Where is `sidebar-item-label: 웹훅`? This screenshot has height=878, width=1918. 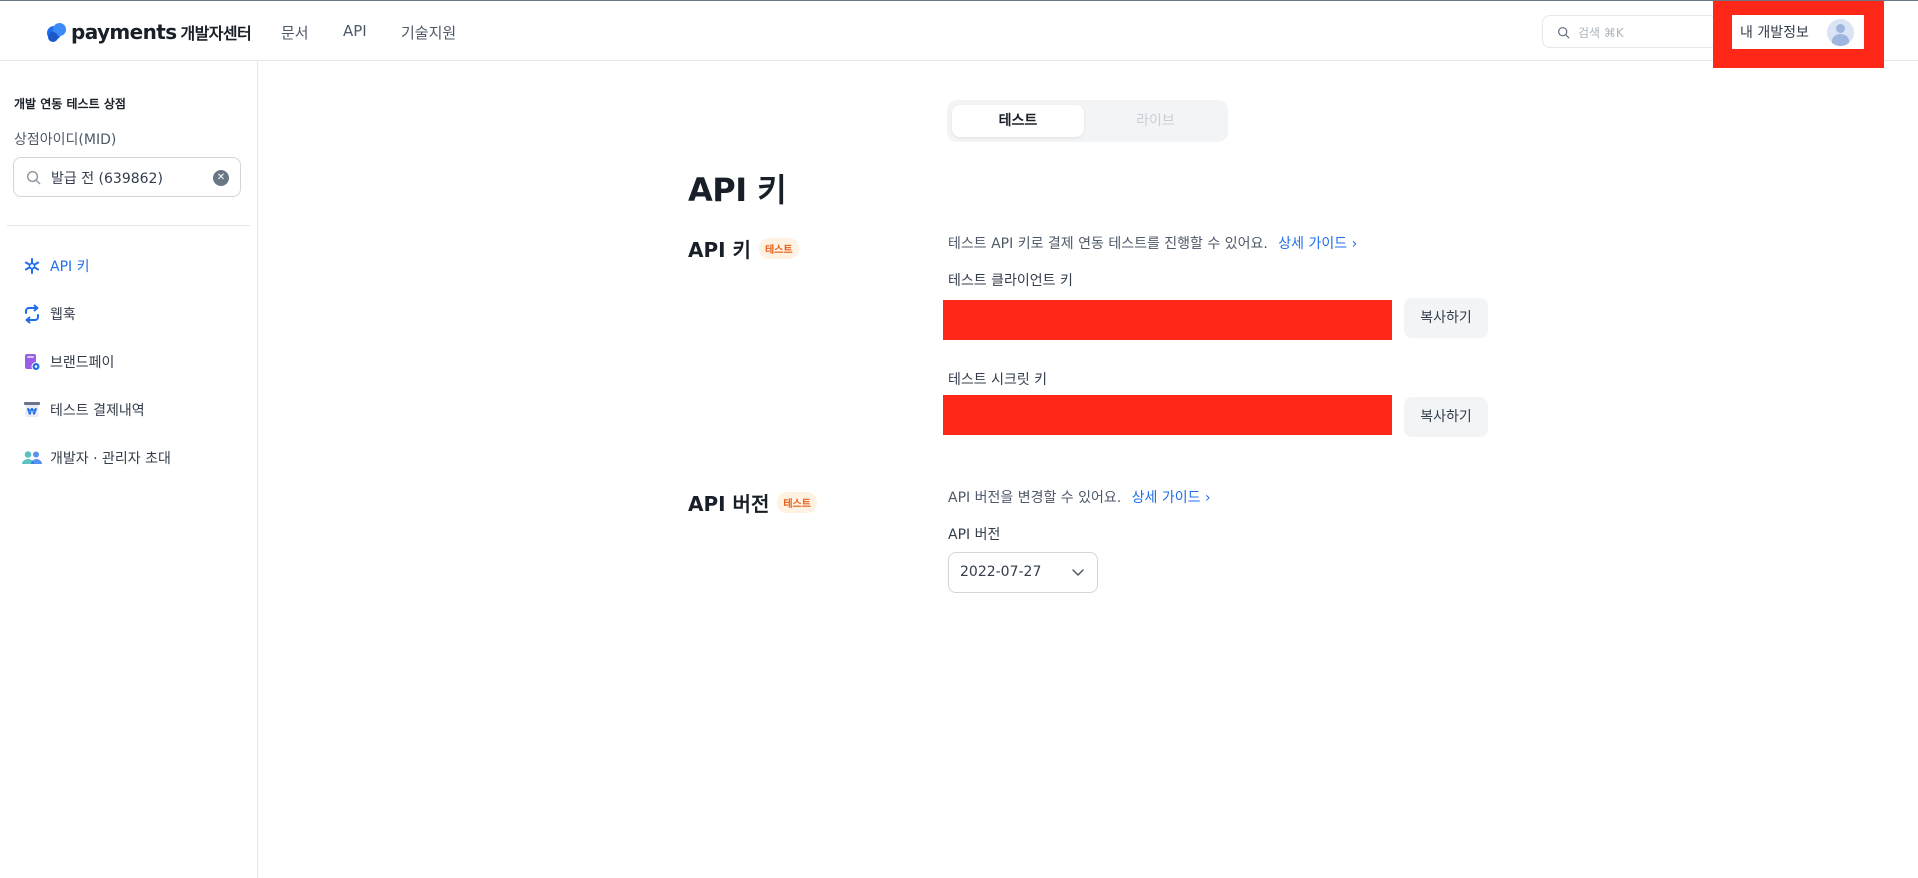 sidebar-item-label: 웹훅 is located at coordinates (63, 315).